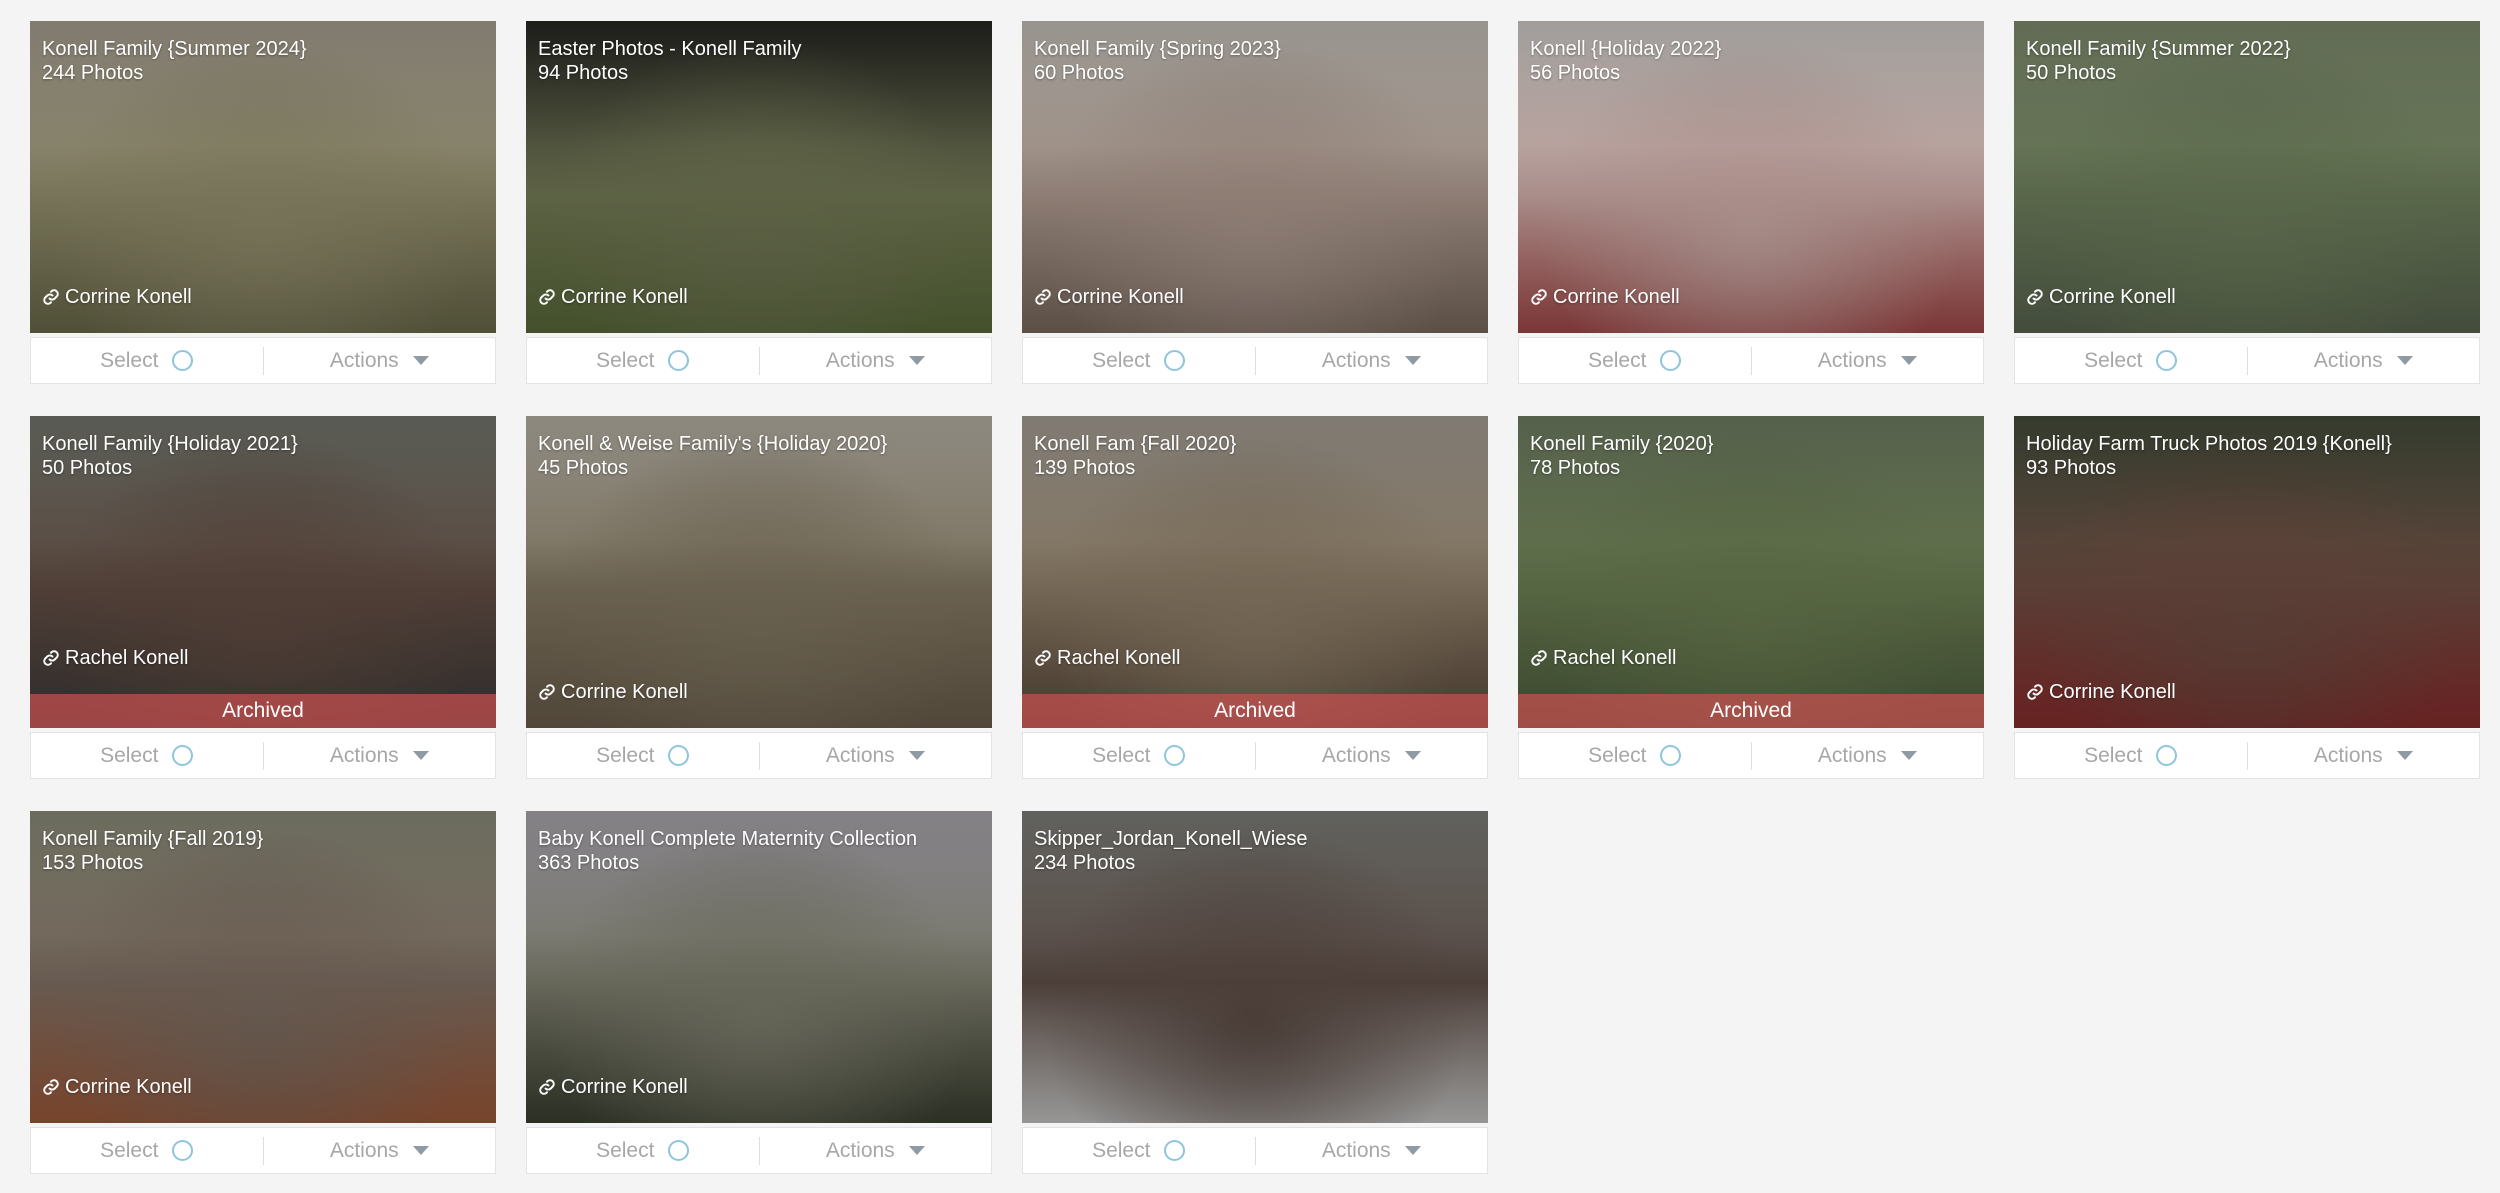 This screenshot has height=1193, width=2500. Describe the element at coordinates (1171, 839) in the screenshot. I see `gallery-title: Skipper_Jordan_Konell_Wiese` at that location.